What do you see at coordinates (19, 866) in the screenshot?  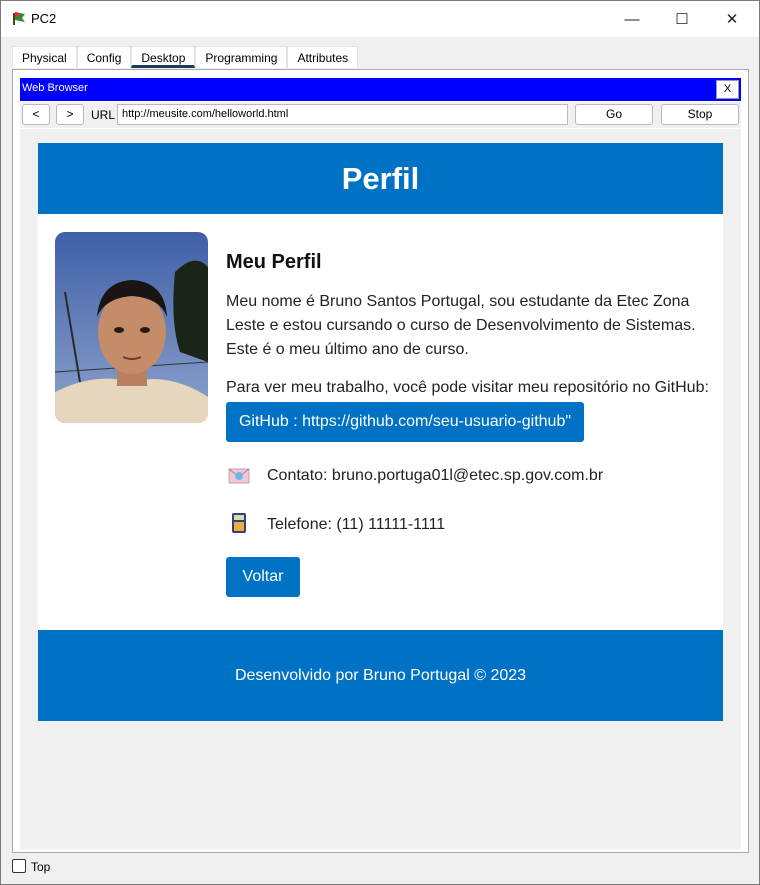 I see `top-checkbox` at bounding box center [19, 866].